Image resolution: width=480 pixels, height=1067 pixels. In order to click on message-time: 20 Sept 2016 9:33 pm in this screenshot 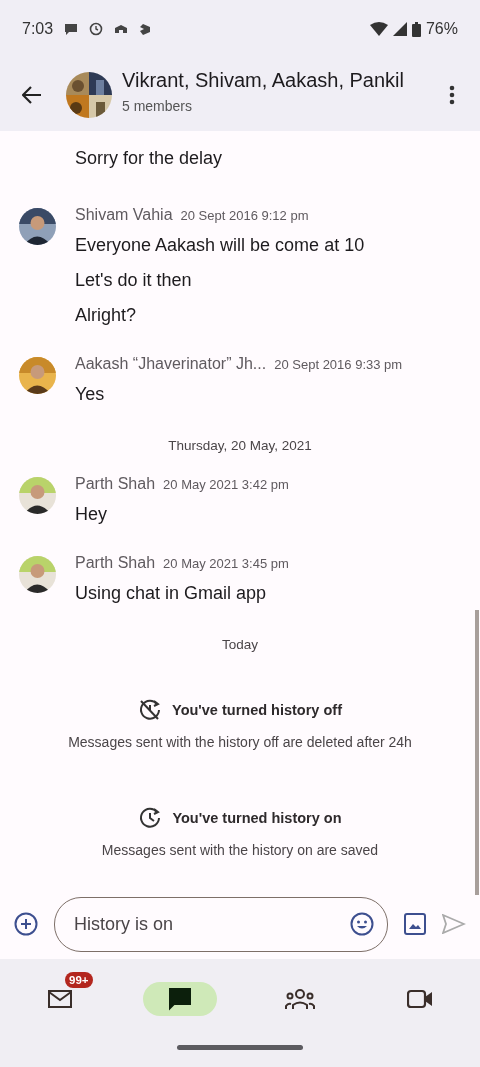, I will do `click(338, 364)`.